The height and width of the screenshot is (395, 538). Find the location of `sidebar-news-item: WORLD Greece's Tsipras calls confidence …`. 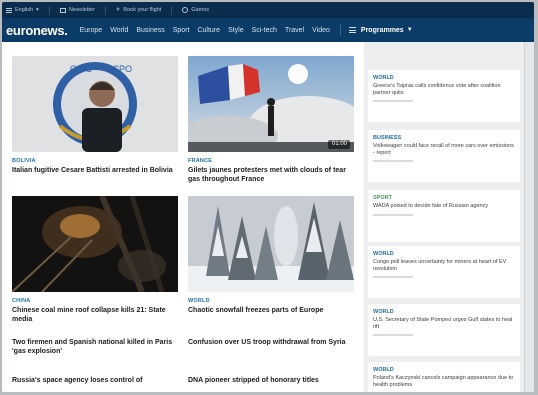

sidebar-news-item: WORLD Greece's Tsipras calls confidence … is located at coordinates (444, 96).